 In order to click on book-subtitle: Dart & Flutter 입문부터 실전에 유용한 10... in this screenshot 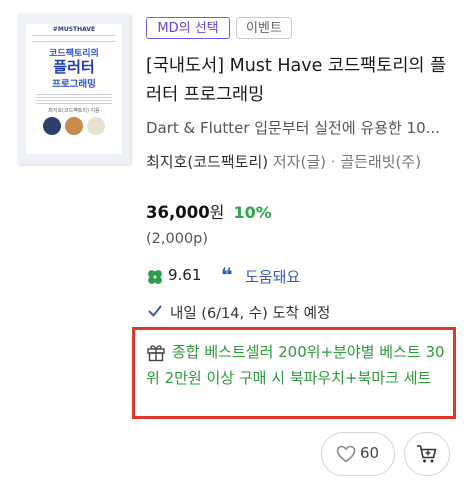, I will do `click(293, 128)`.